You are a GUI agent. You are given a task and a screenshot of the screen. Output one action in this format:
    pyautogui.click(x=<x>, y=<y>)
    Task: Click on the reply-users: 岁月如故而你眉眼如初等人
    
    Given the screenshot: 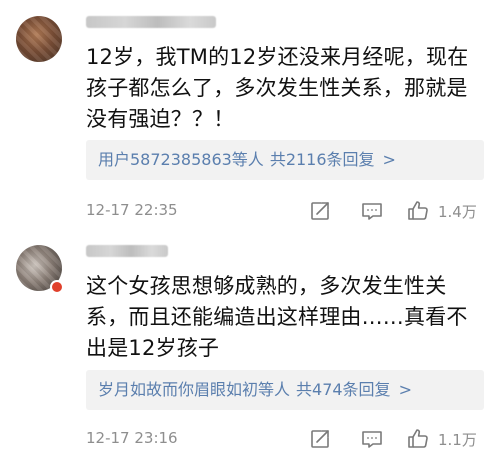 What is the action you would take?
    pyautogui.click(x=194, y=389)
    